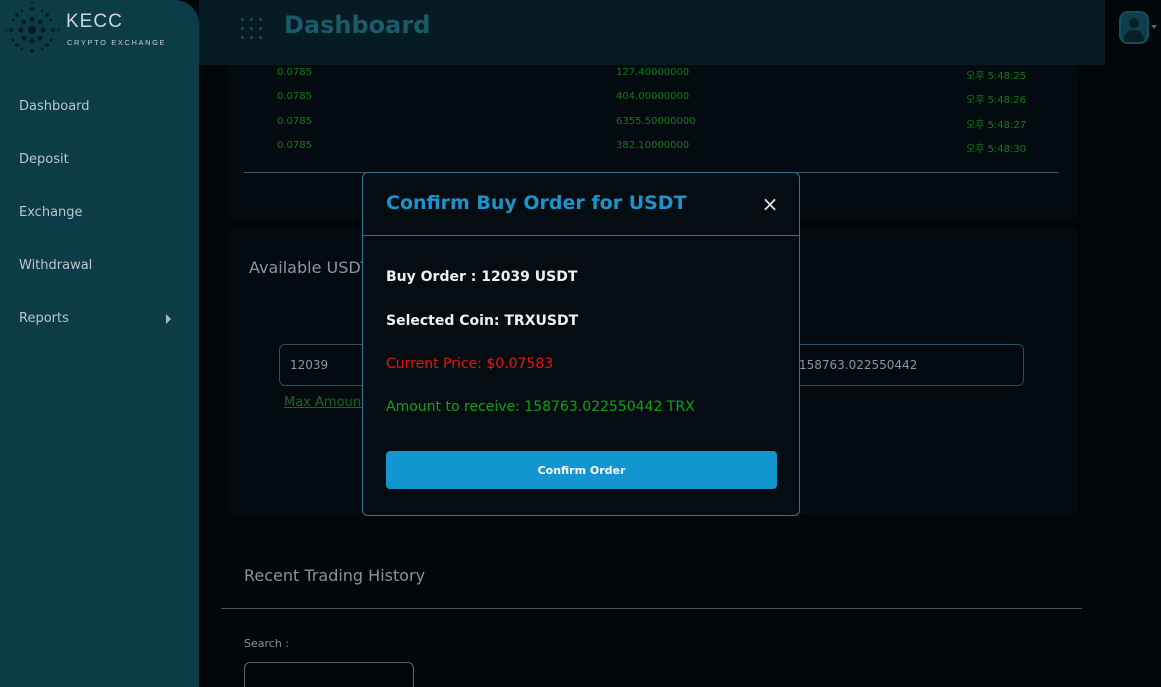 The height and width of the screenshot is (687, 1161). Describe the element at coordinates (482, 321) in the screenshot. I see `selected-coin-text: Selected Coin: TRXUSDT` at that location.